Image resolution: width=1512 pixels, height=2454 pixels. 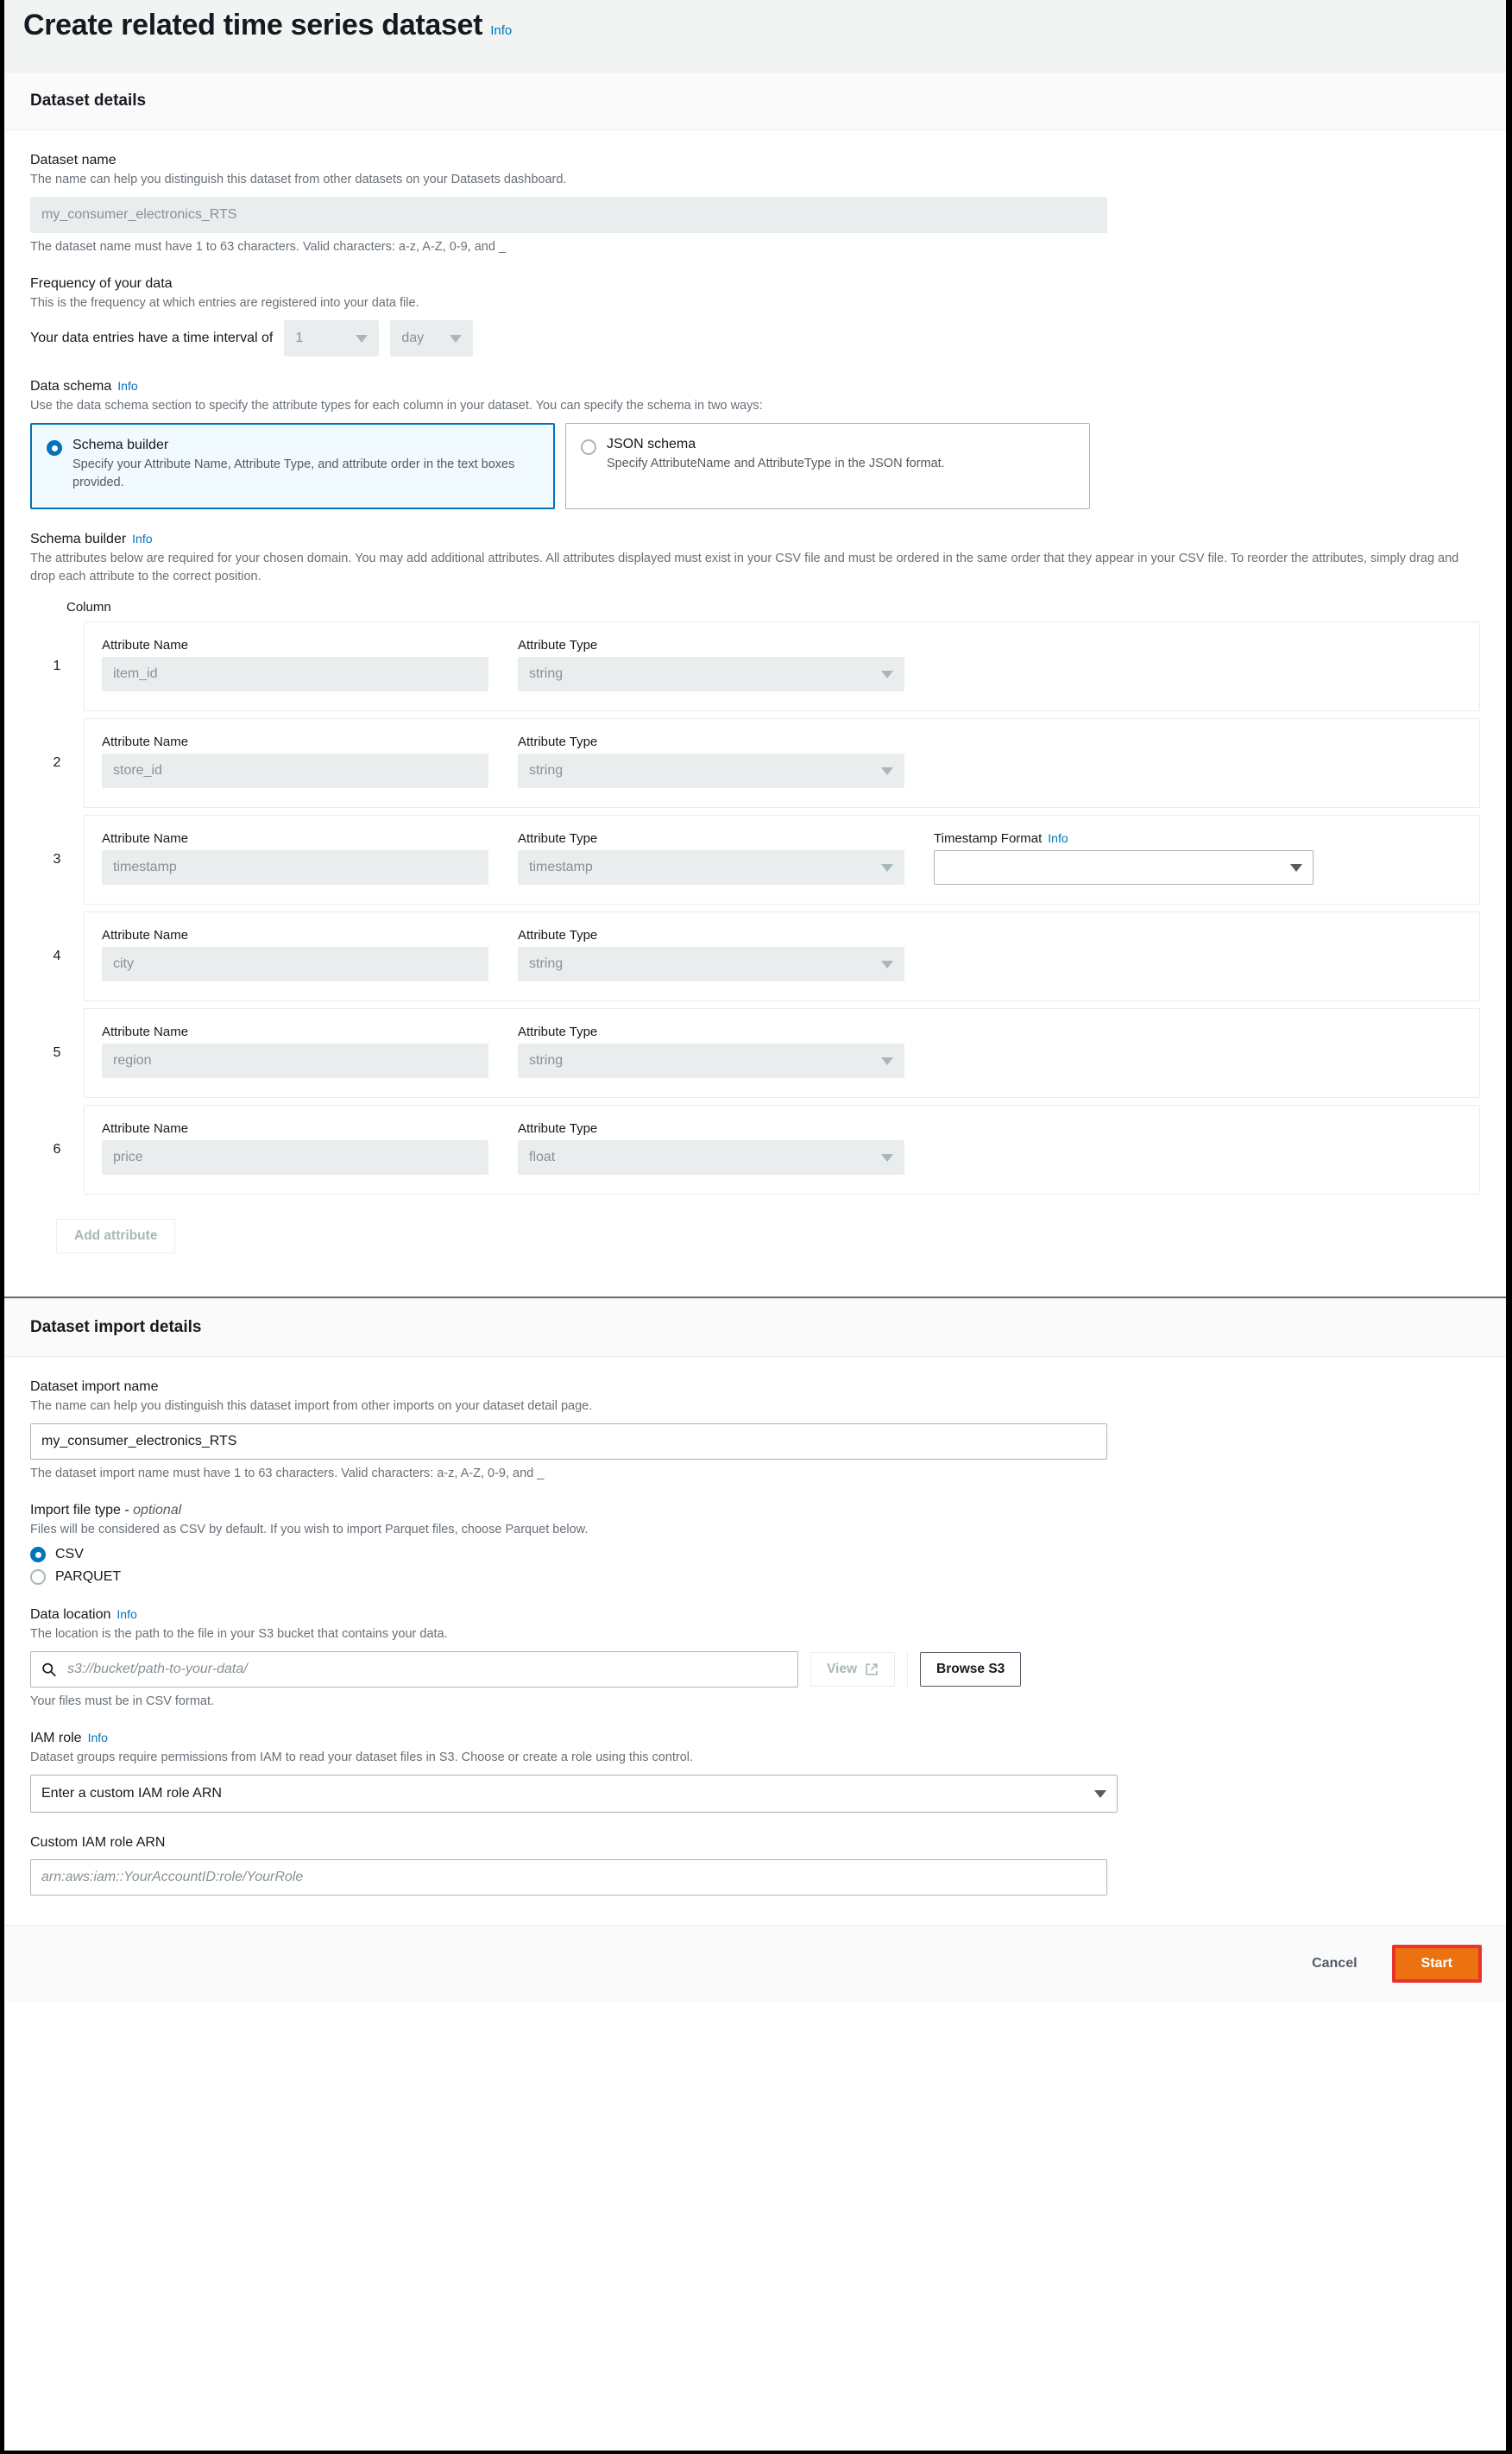 I want to click on data-schema-info-link: Info, so click(x=127, y=386).